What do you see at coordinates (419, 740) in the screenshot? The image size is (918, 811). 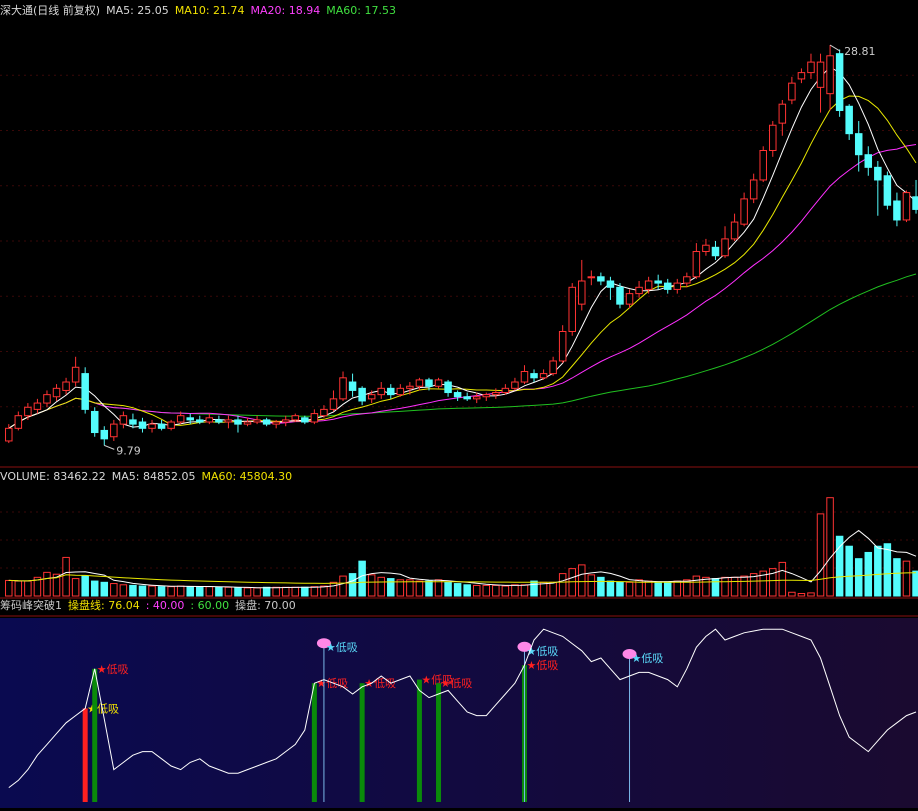 I see `signal-bar` at bounding box center [419, 740].